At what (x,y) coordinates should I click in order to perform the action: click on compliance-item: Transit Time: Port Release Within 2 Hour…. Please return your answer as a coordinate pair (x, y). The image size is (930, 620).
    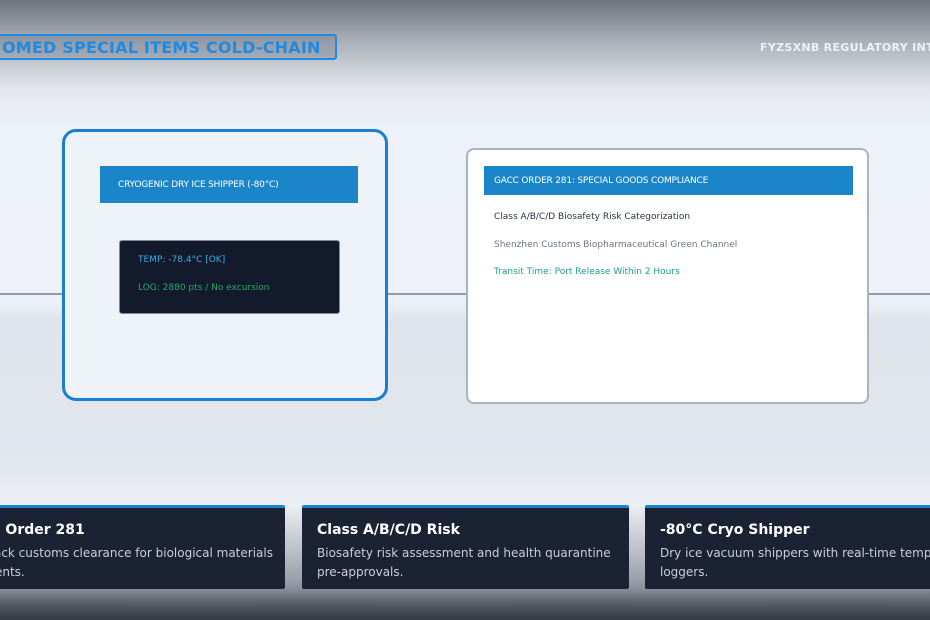
    Looking at the image, I should click on (587, 272).